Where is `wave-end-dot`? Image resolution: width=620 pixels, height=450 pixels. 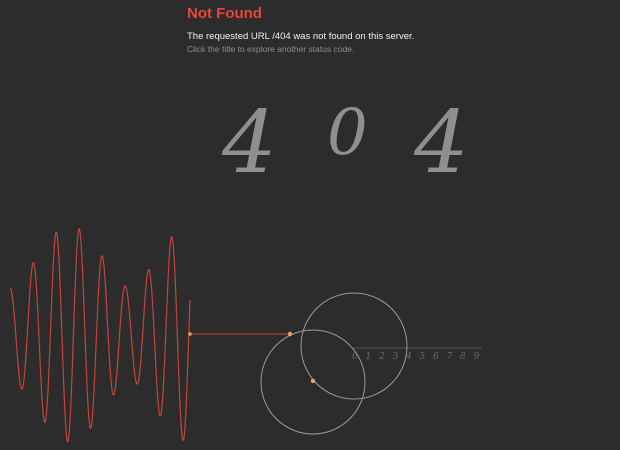 wave-end-dot is located at coordinates (190, 334).